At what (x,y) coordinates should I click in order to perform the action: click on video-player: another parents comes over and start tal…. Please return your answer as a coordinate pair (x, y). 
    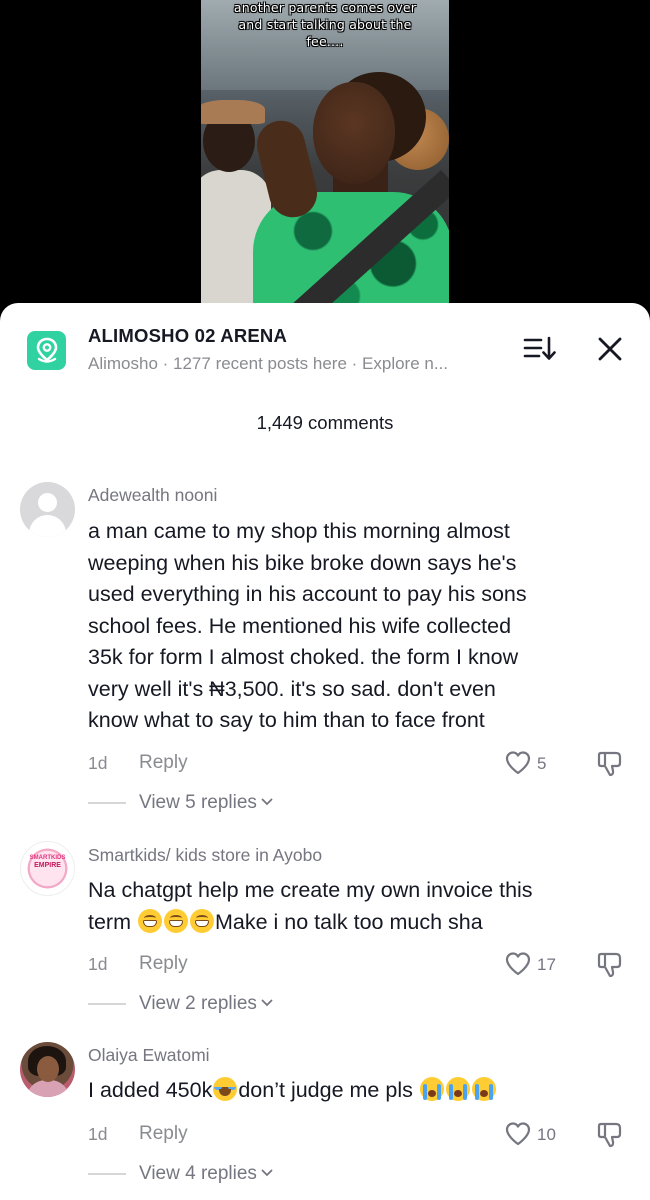
    Looking at the image, I should click on (325, 155).